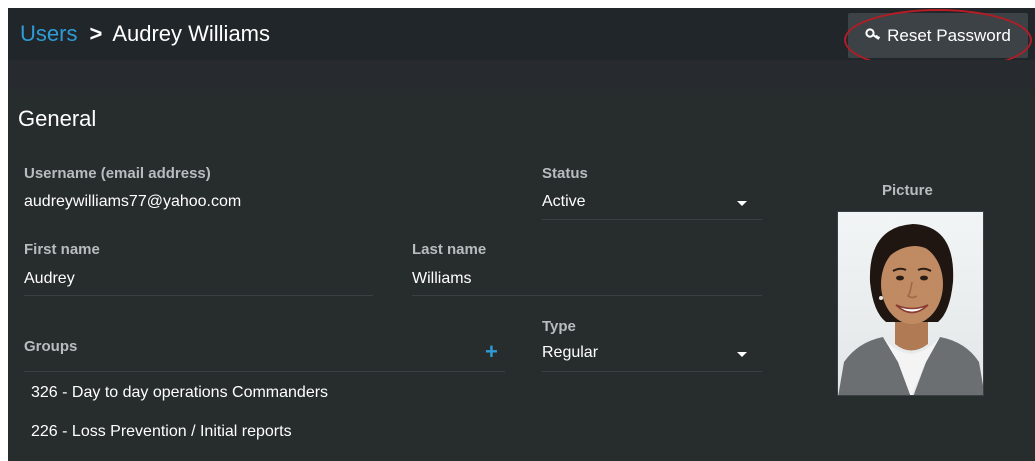 The width and height of the screenshot is (1035, 461). What do you see at coordinates (587, 295) in the screenshot?
I see `last-name-underline` at bounding box center [587, 295].